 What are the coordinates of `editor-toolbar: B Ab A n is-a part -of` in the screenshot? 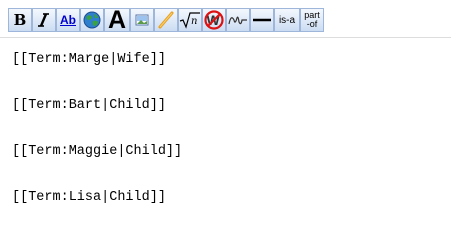 It's located at (166, 20).